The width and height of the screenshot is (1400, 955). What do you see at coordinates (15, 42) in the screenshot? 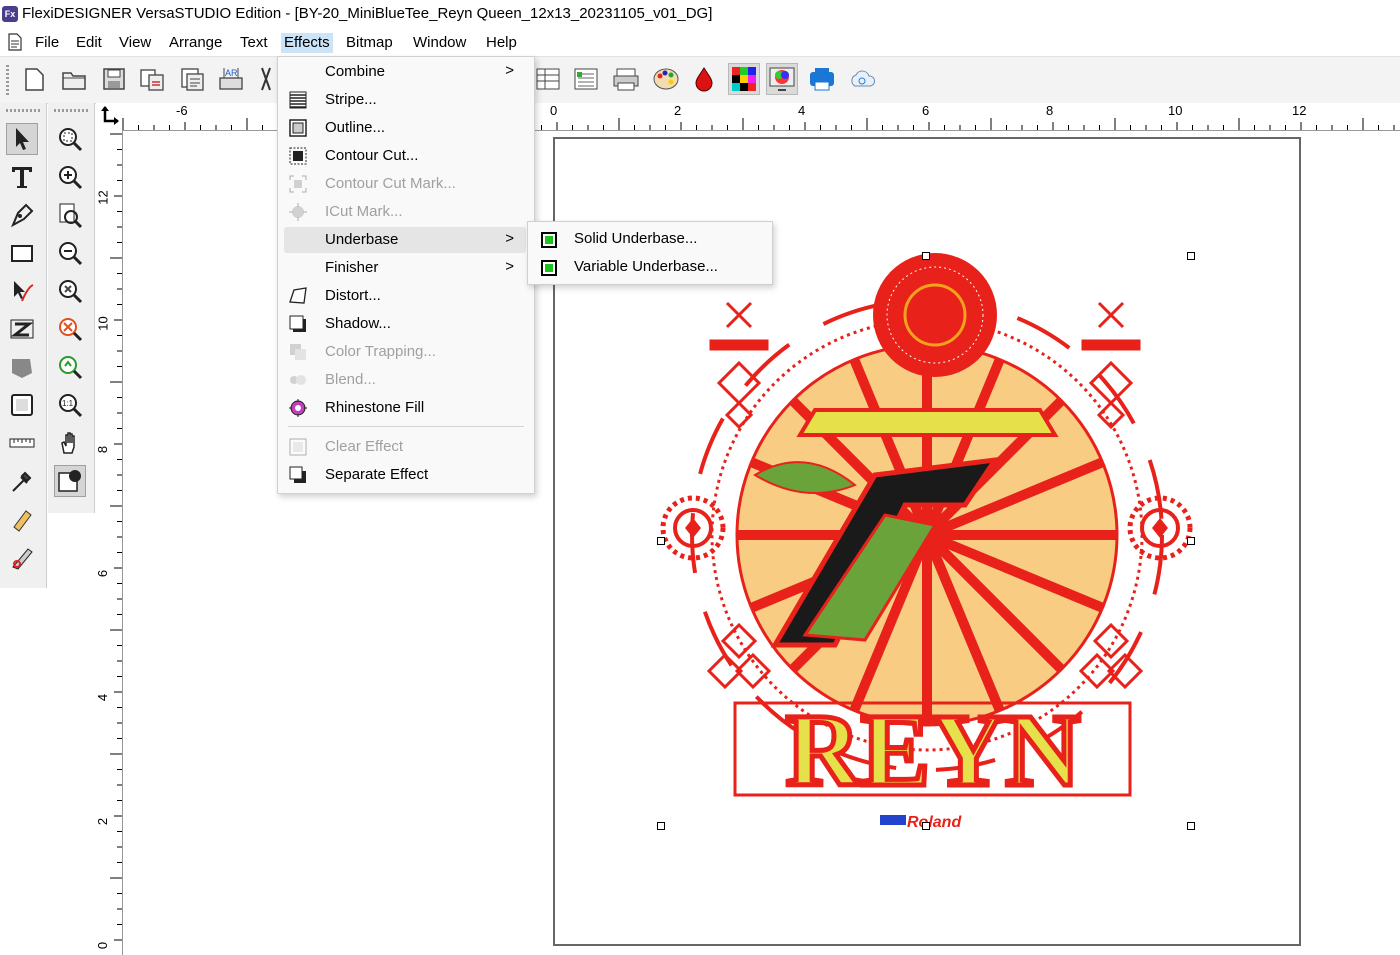
I see `document-icon` at bounding box center [15, 42].